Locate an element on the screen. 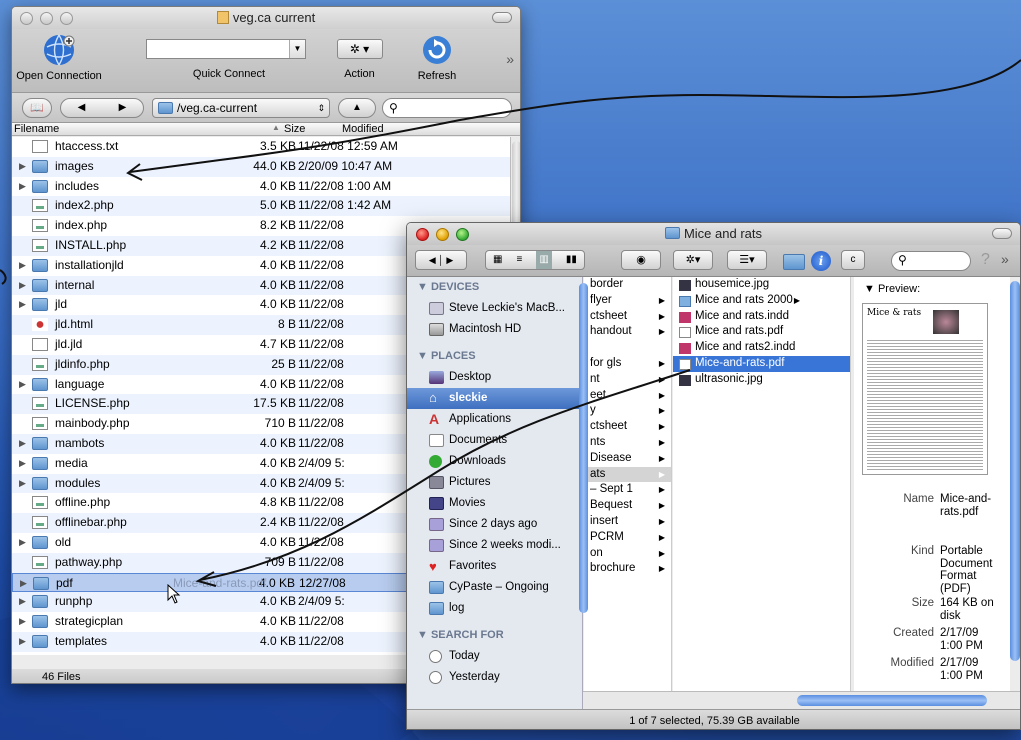 This screenshot has width=1021, height=740. column-item: housemice.jpg is located at coordinates (761, 285).